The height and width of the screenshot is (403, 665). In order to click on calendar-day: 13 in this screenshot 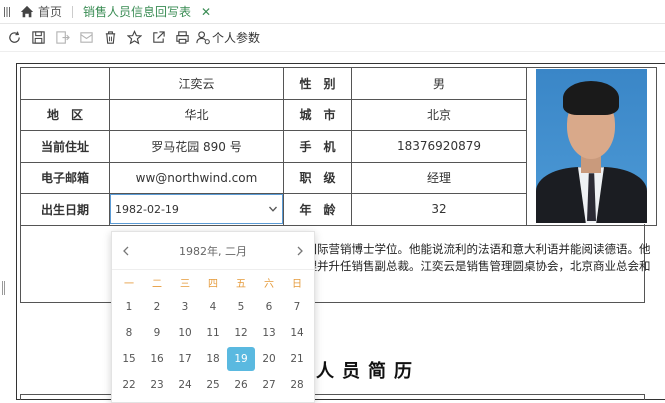, I will do `click(269, 333)`.